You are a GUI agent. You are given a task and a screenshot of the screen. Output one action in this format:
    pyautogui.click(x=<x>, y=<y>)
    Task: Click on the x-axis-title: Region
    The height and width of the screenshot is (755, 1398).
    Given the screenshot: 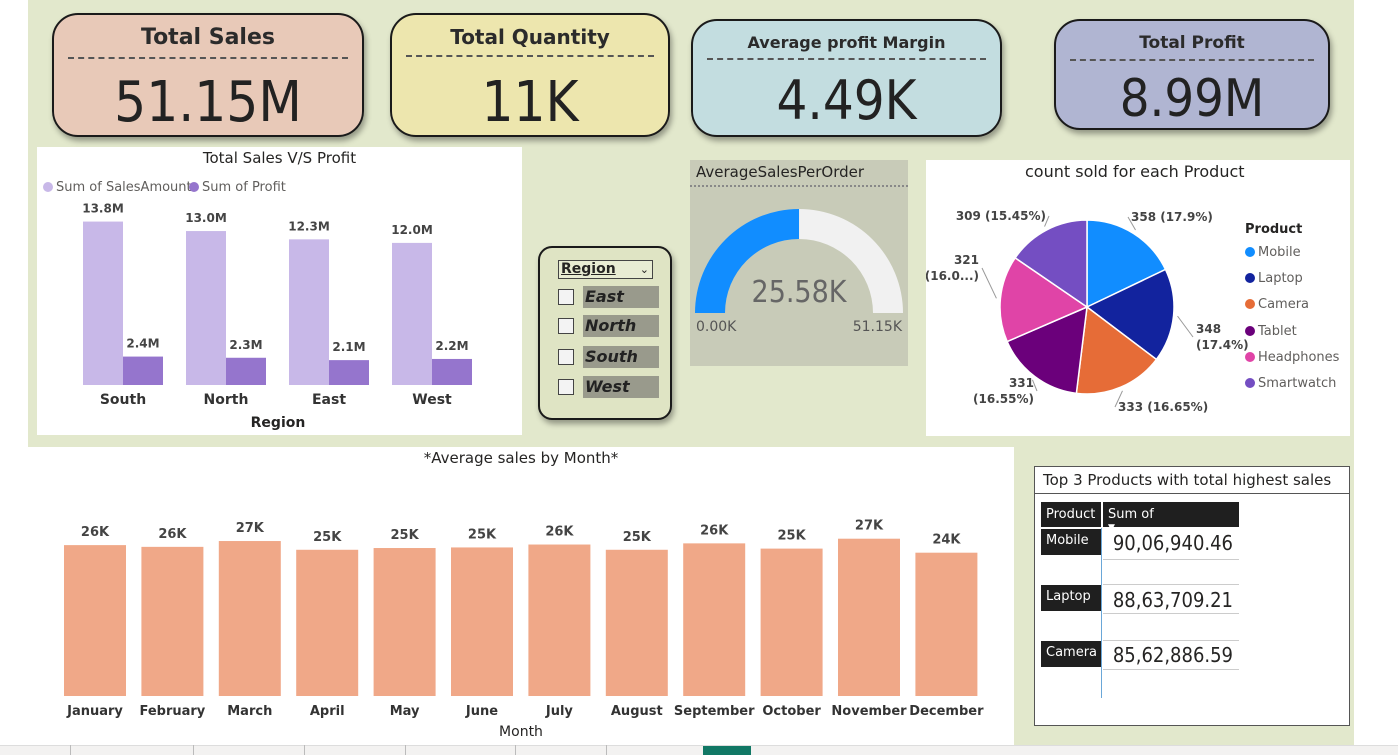 What is the action you would take?
    pyautogui.click(x=278, y=423)
    